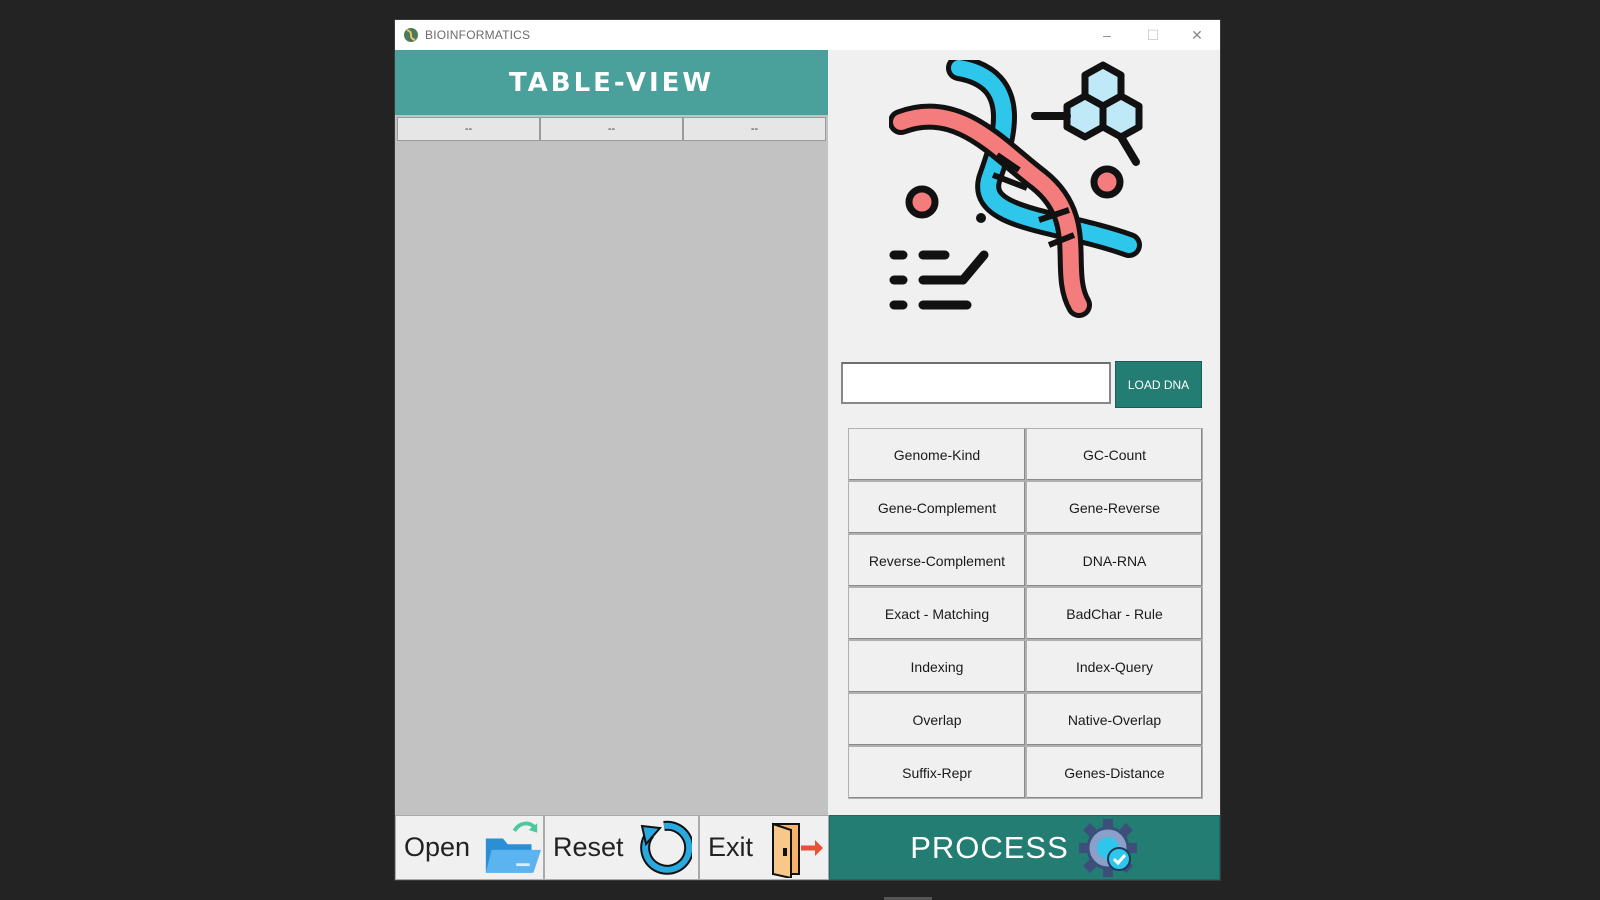 The height and width of the screenshot is (900, 1600). Describe the element at coordinates (731, 847) in the screenshot. I see `exit-label: Exit` at that location.